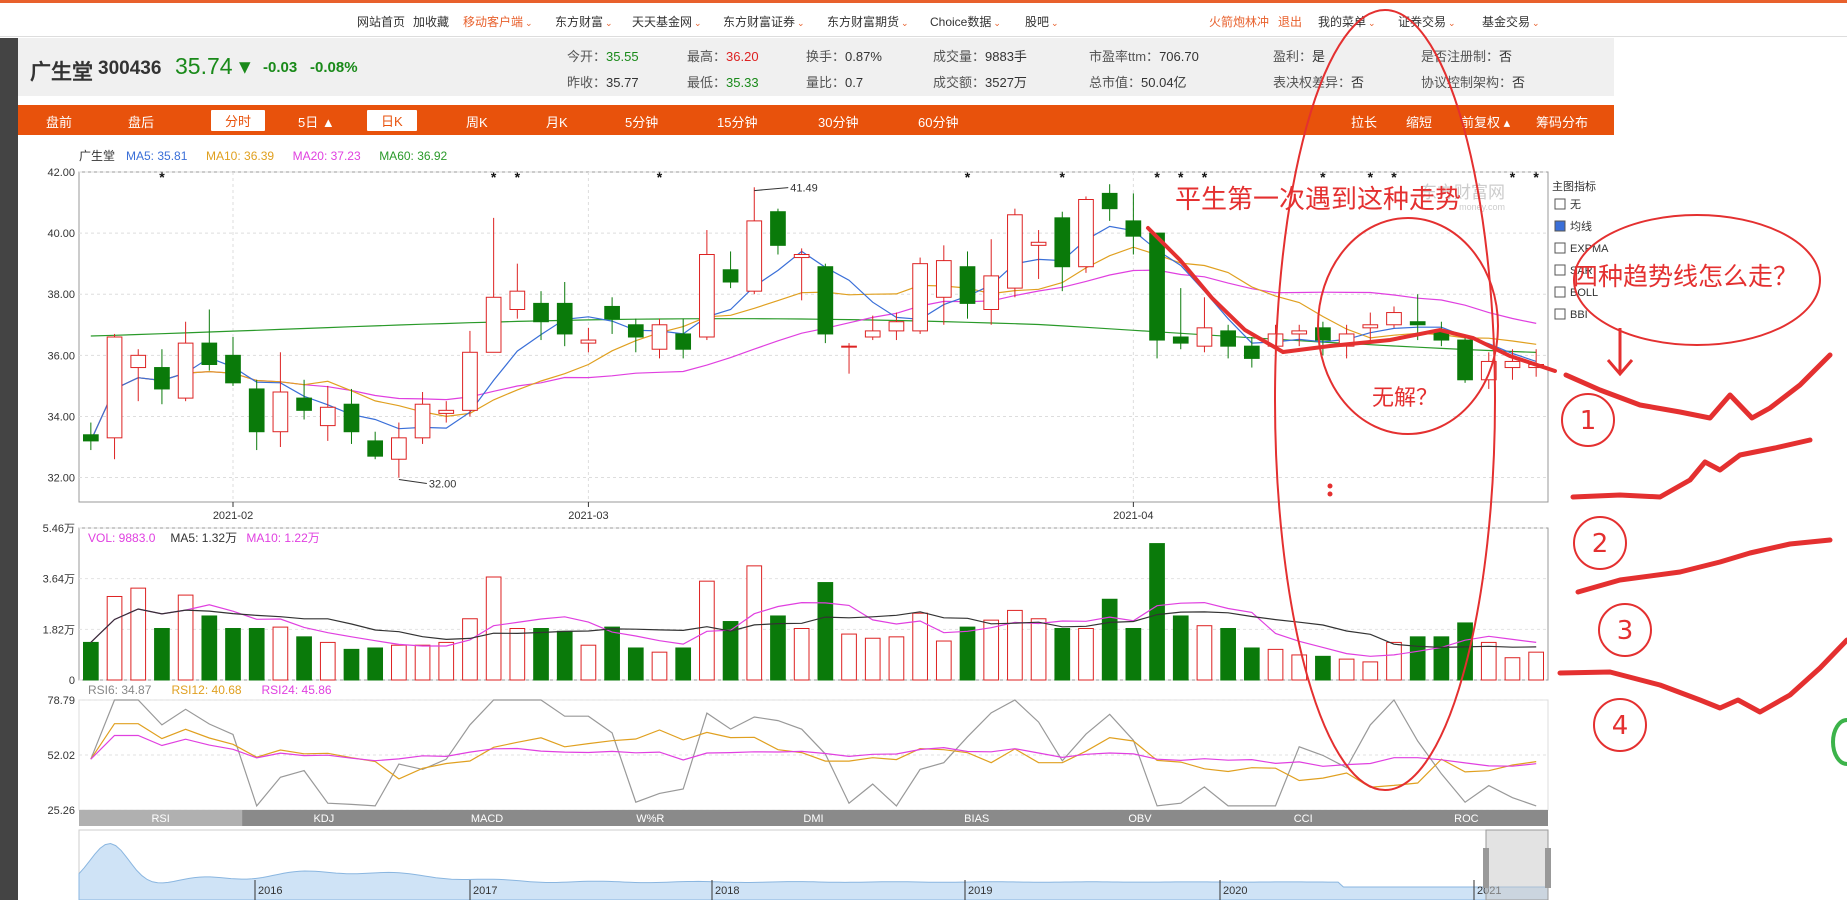 The width and height of the screenshot is (1847, 900). What do you see at coordinates (1620, 726) in the screenshot?
I see `annotation-number: 4` at bounding box center [1620, 726].